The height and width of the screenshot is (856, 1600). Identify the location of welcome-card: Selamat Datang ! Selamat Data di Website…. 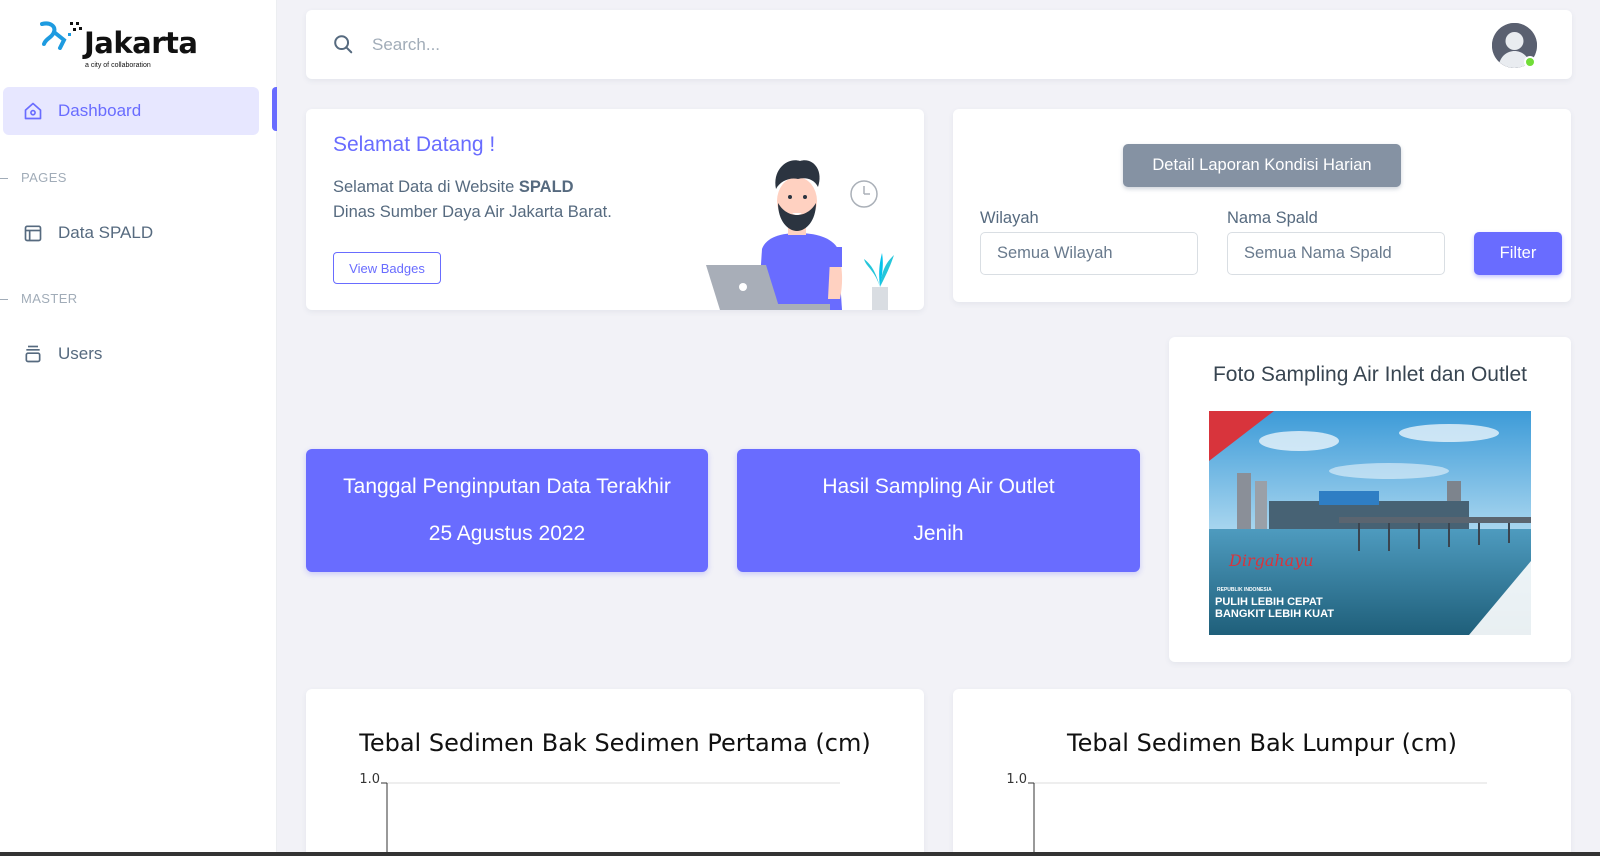
(615, 209).